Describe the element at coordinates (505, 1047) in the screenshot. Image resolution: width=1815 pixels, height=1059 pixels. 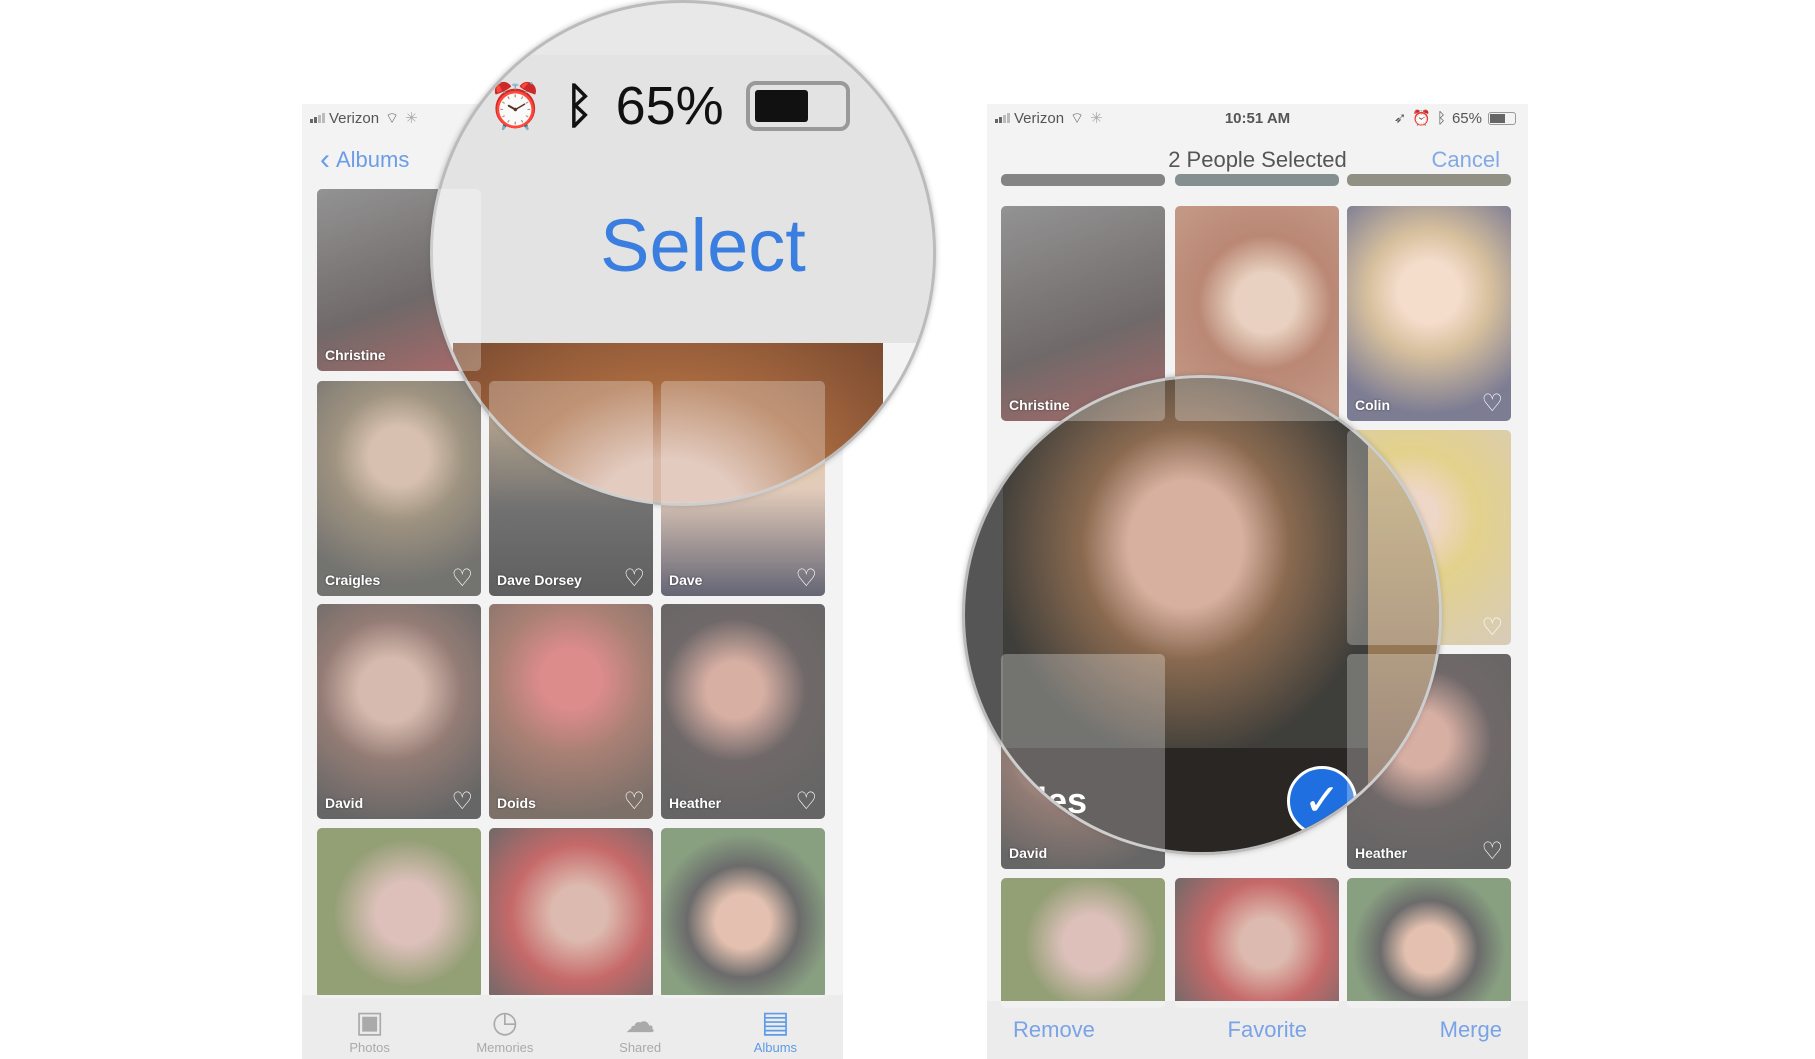
I see `tab-label: Memories` at that location.